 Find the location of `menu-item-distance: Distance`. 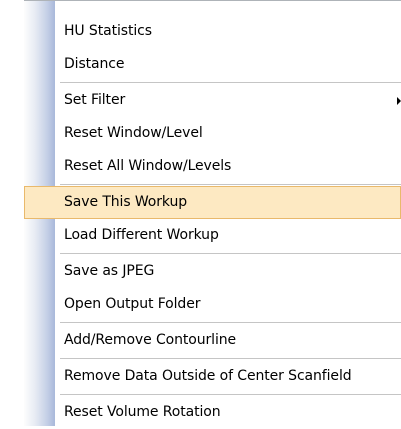

menu-item-distance: Distance is located at coordinates (212, 64).